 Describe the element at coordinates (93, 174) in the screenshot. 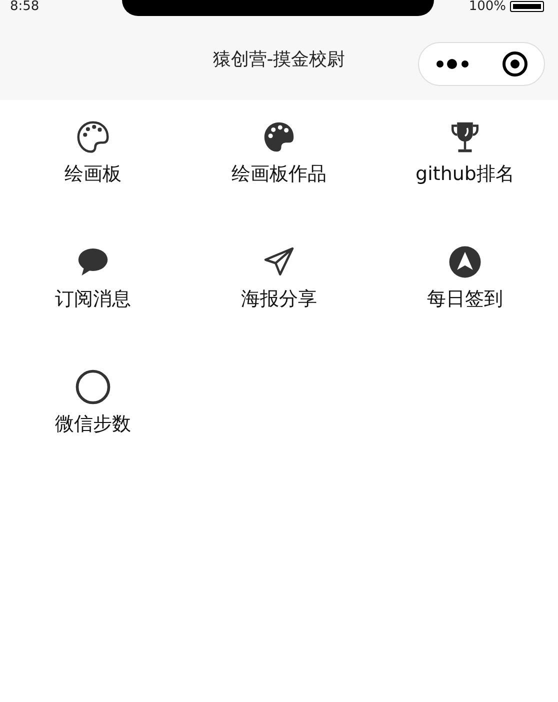

I see `menu-label: 绘画板` at that location.